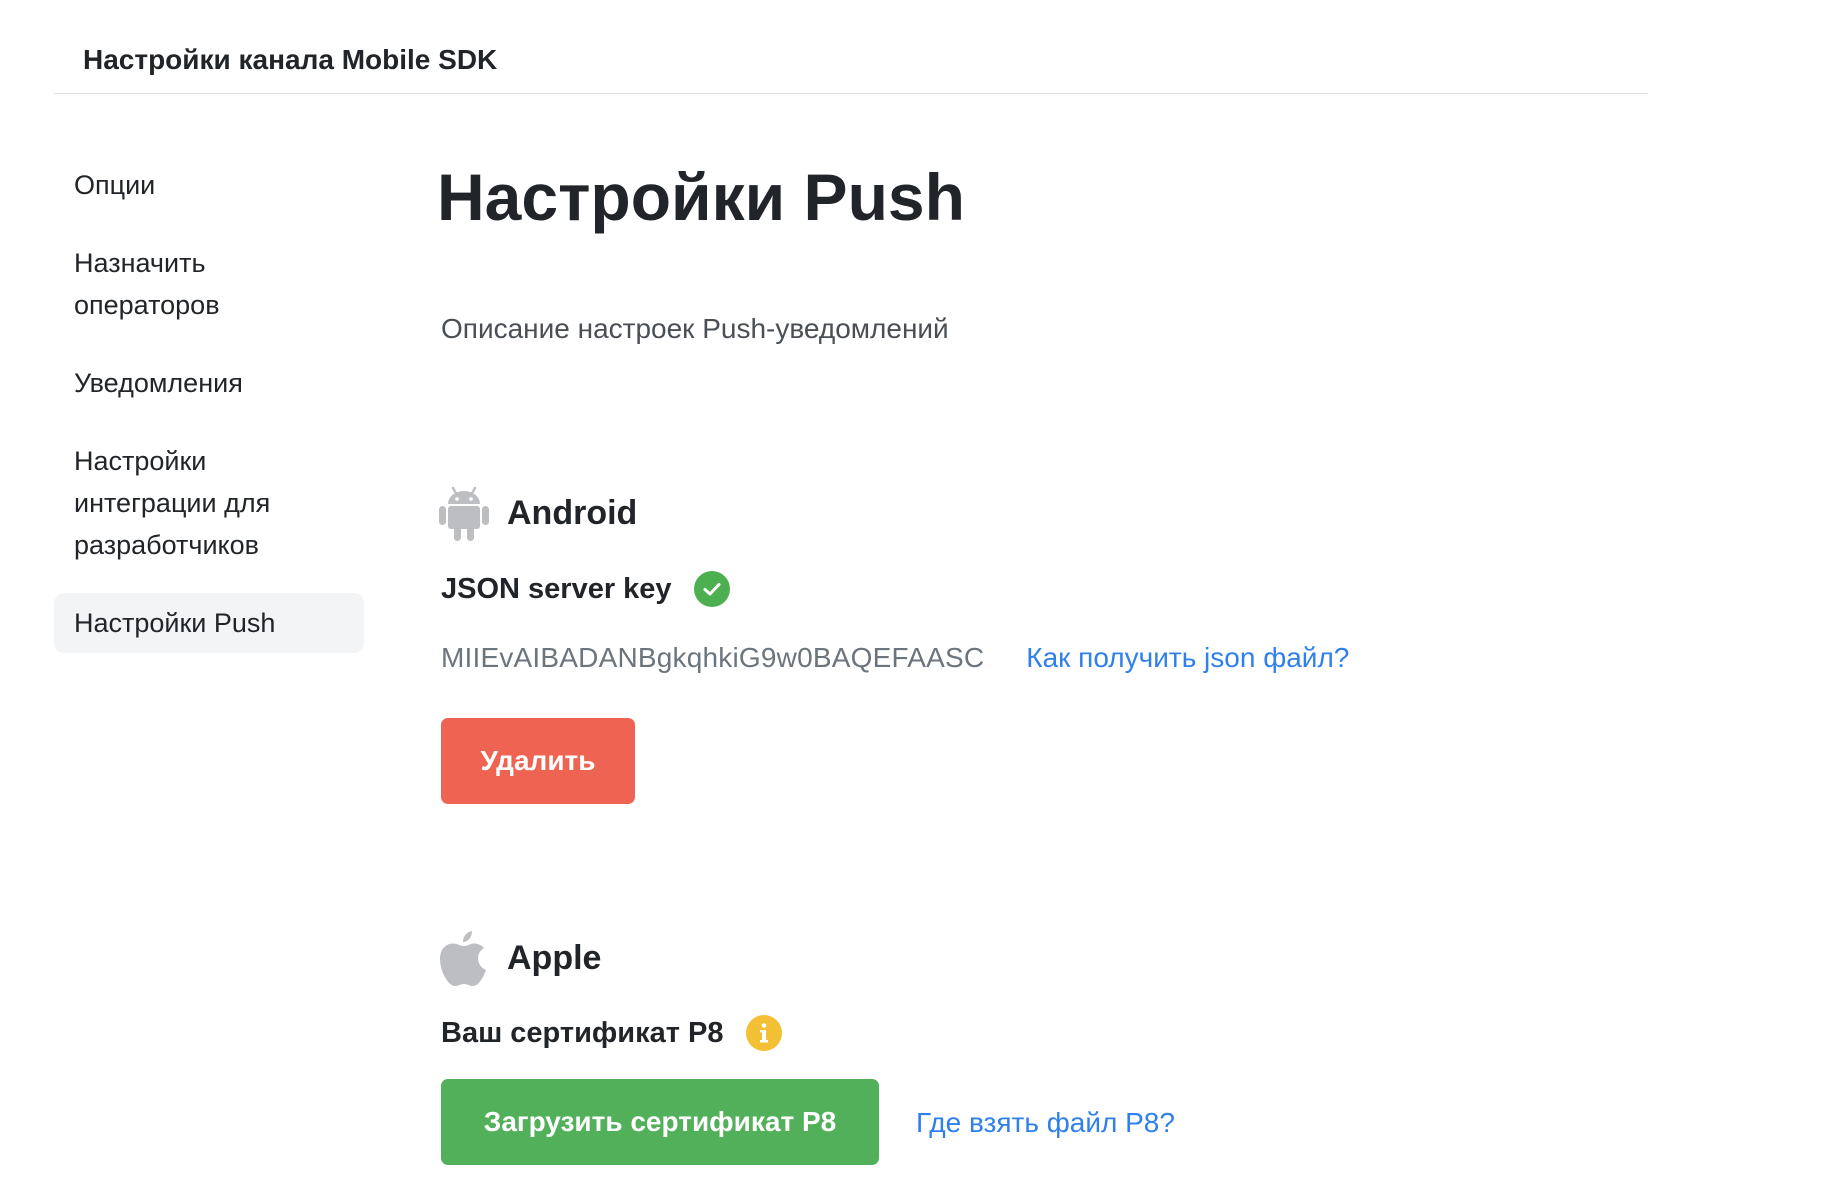  I want to click on android-icon, so click(464, 513).